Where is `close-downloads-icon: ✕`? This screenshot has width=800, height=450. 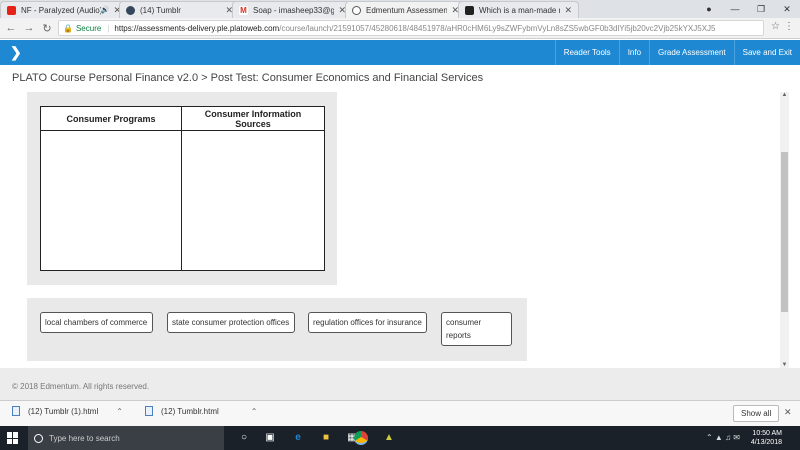
close-downloads-icon: ✕ is located at coordinates (788, 412).